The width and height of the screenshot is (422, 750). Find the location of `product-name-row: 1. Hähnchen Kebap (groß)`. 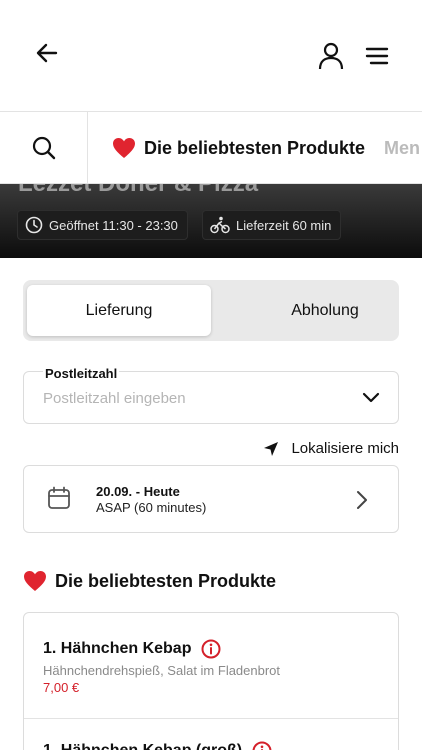

product-name-row: 1. Hähnchen Kebap (groß) is located at coordinates (157, 745).